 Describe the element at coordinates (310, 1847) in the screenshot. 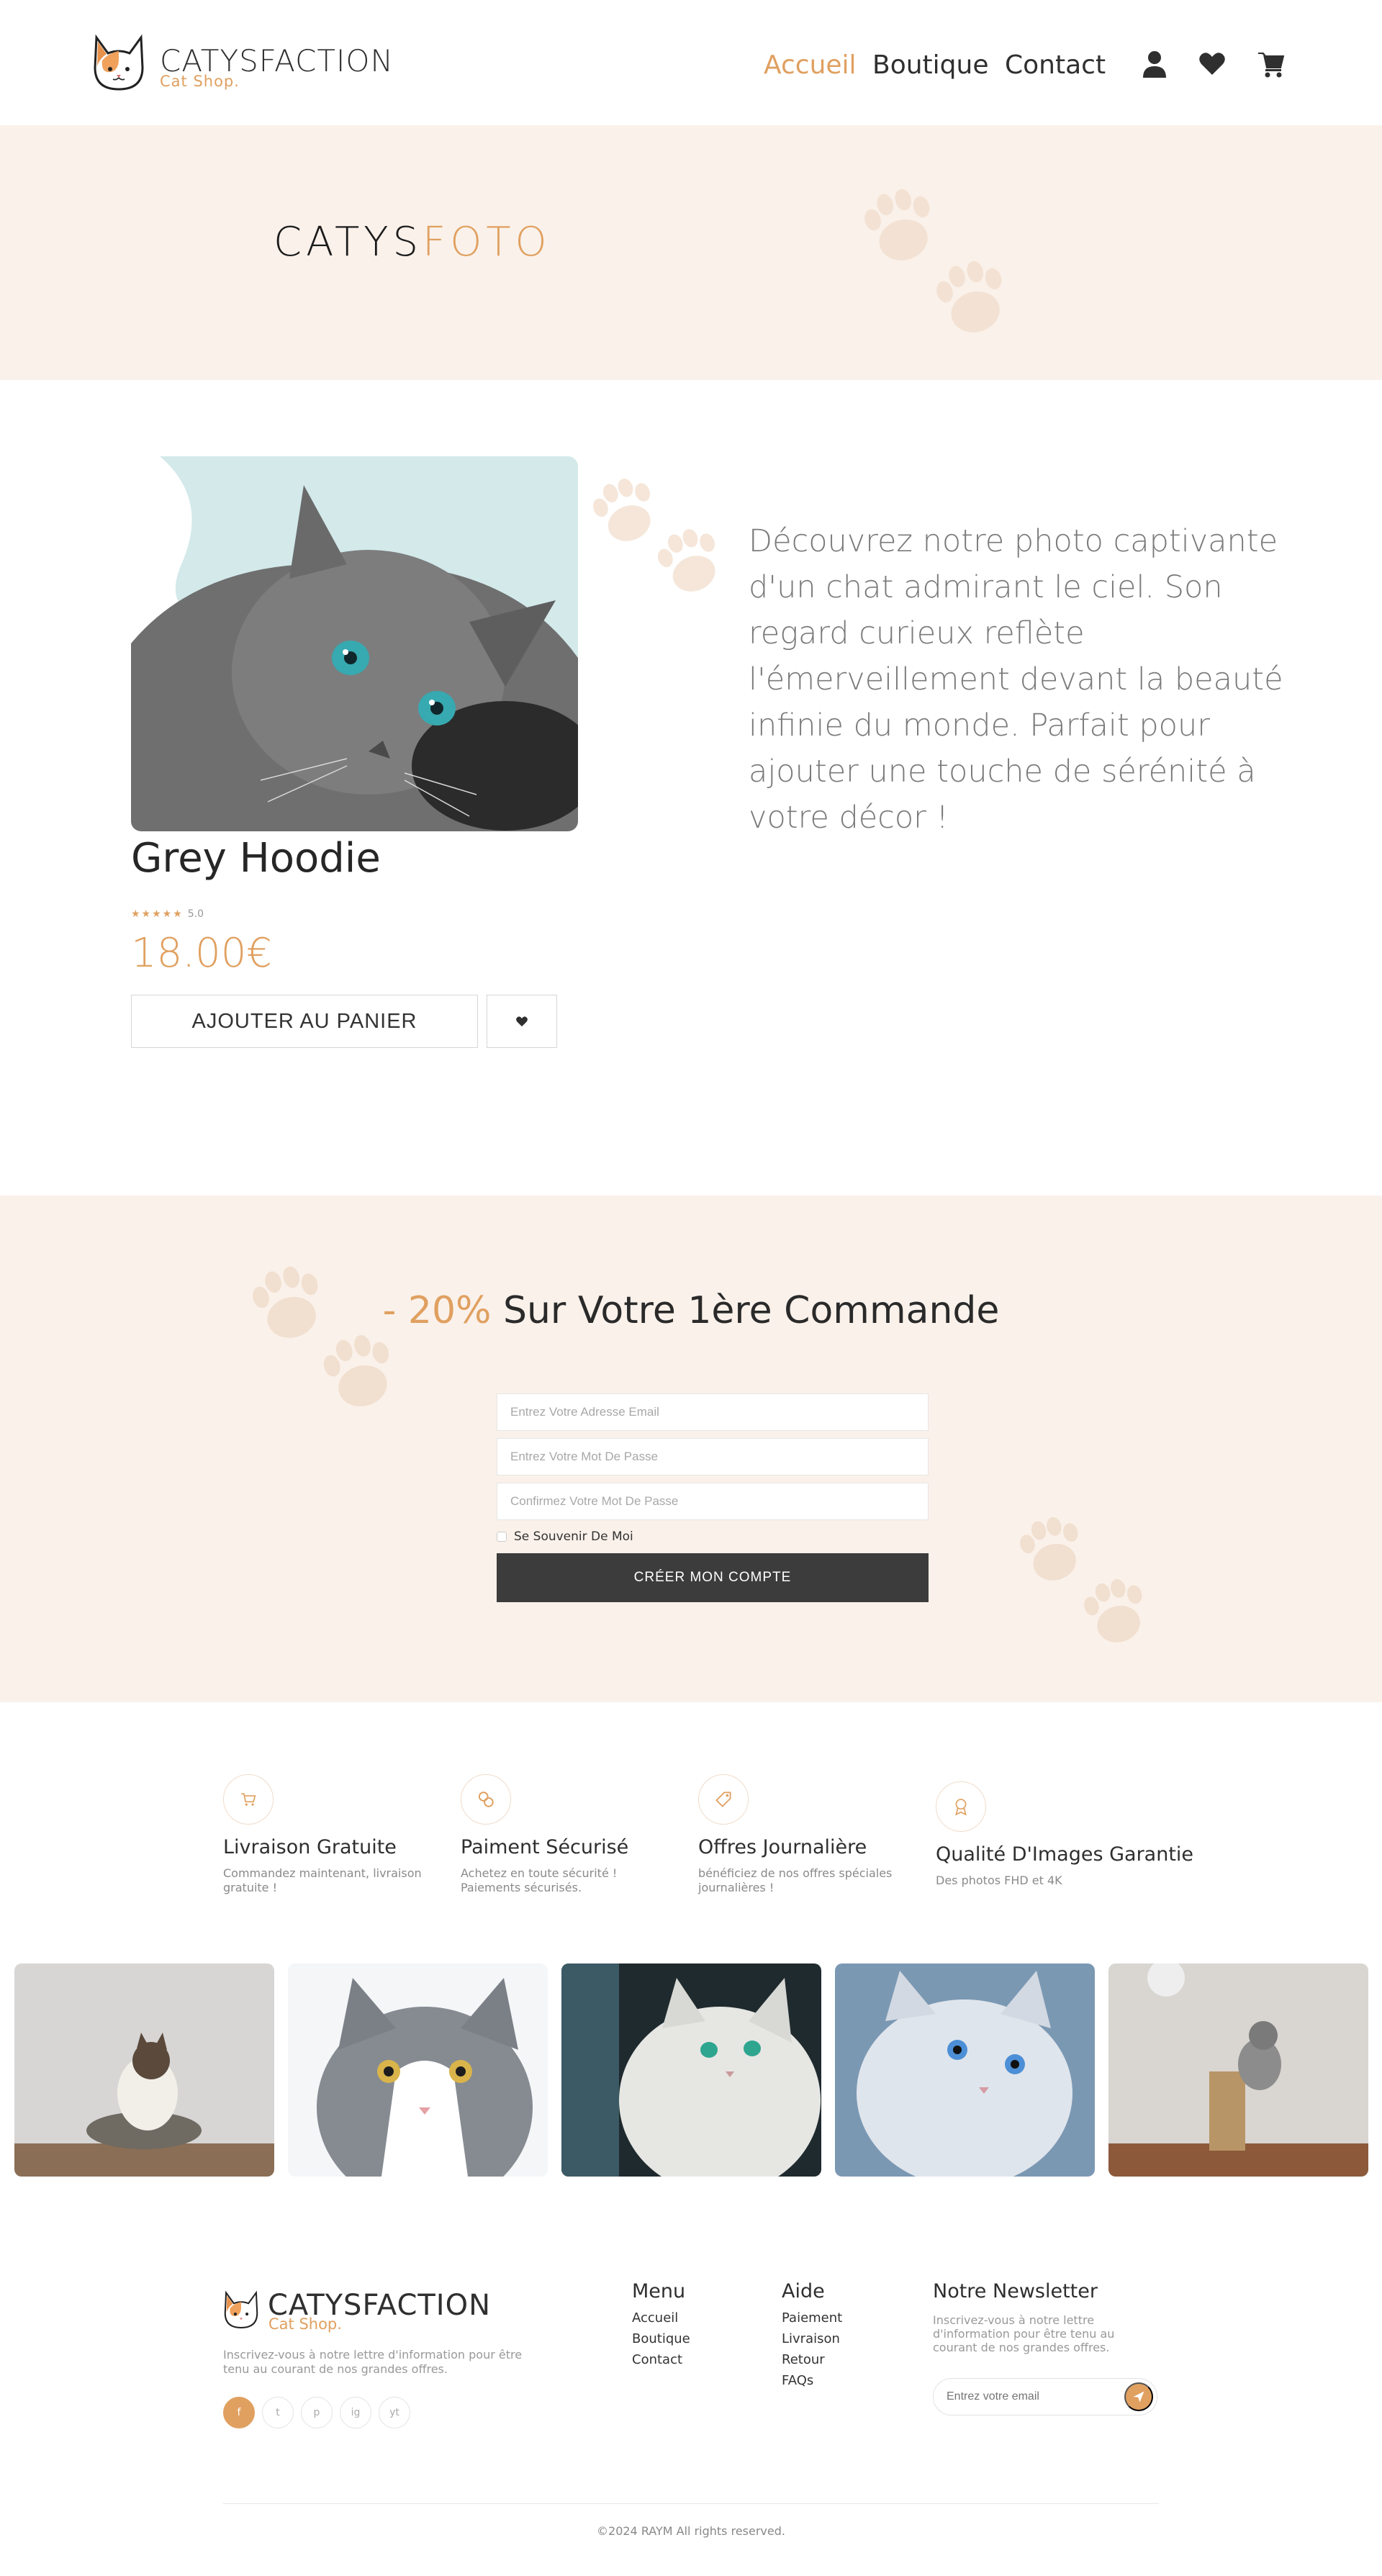

I see `feature-title: Livraison Gratuite` at that location.